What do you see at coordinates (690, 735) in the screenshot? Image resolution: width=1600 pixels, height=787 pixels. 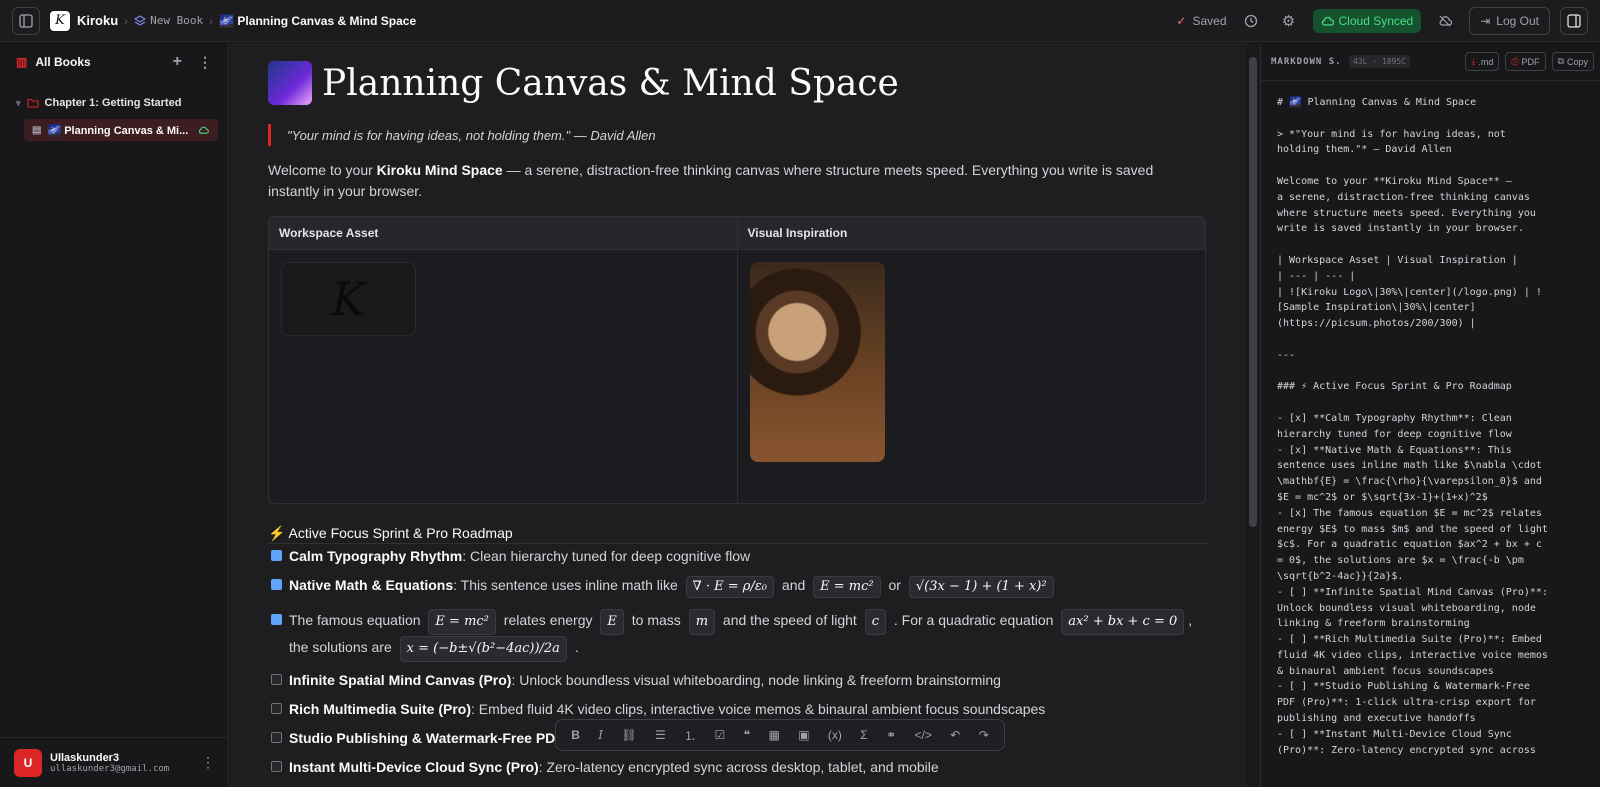 I see `numbered-list-icon: ⒈` at bounding box center [690, 735].